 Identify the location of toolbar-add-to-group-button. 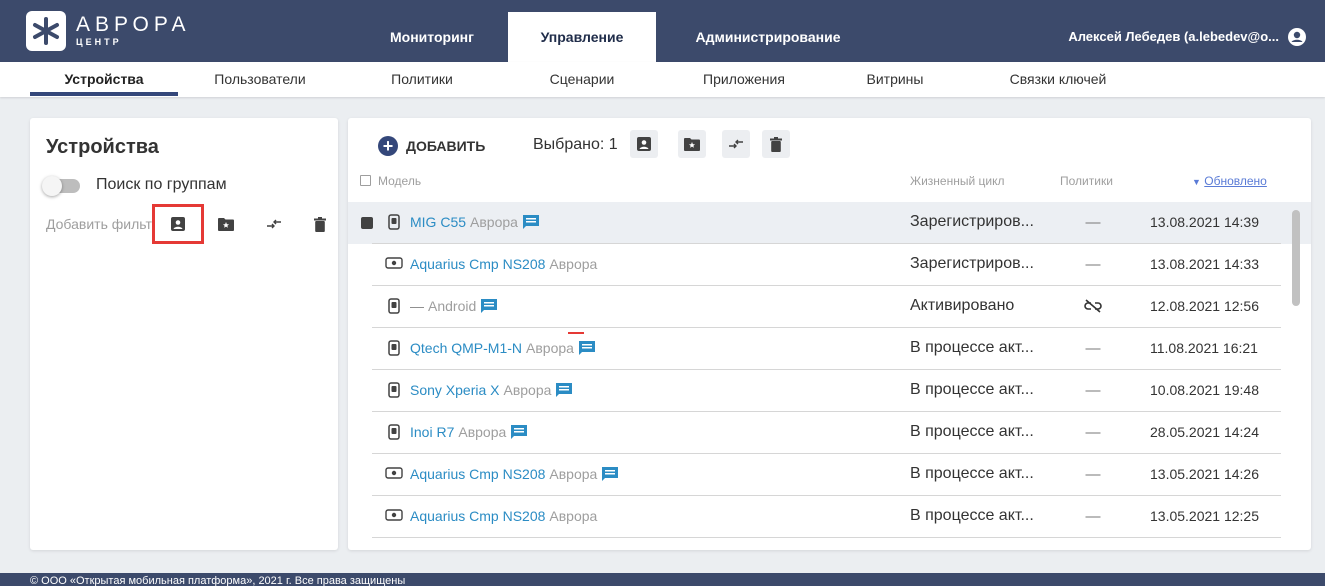
(692, 144).